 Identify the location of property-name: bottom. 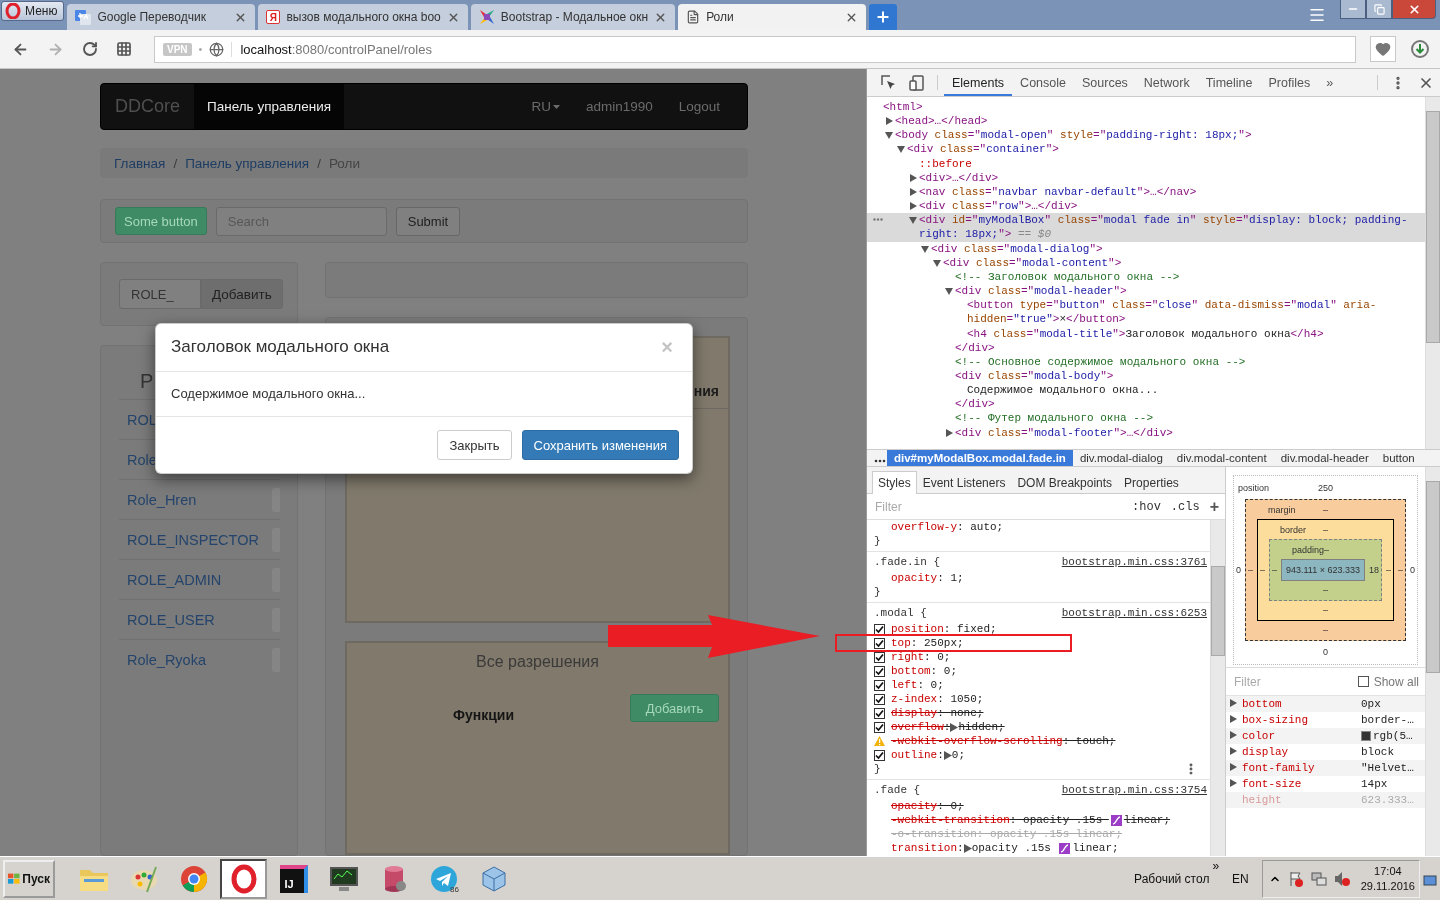
(911, 671).